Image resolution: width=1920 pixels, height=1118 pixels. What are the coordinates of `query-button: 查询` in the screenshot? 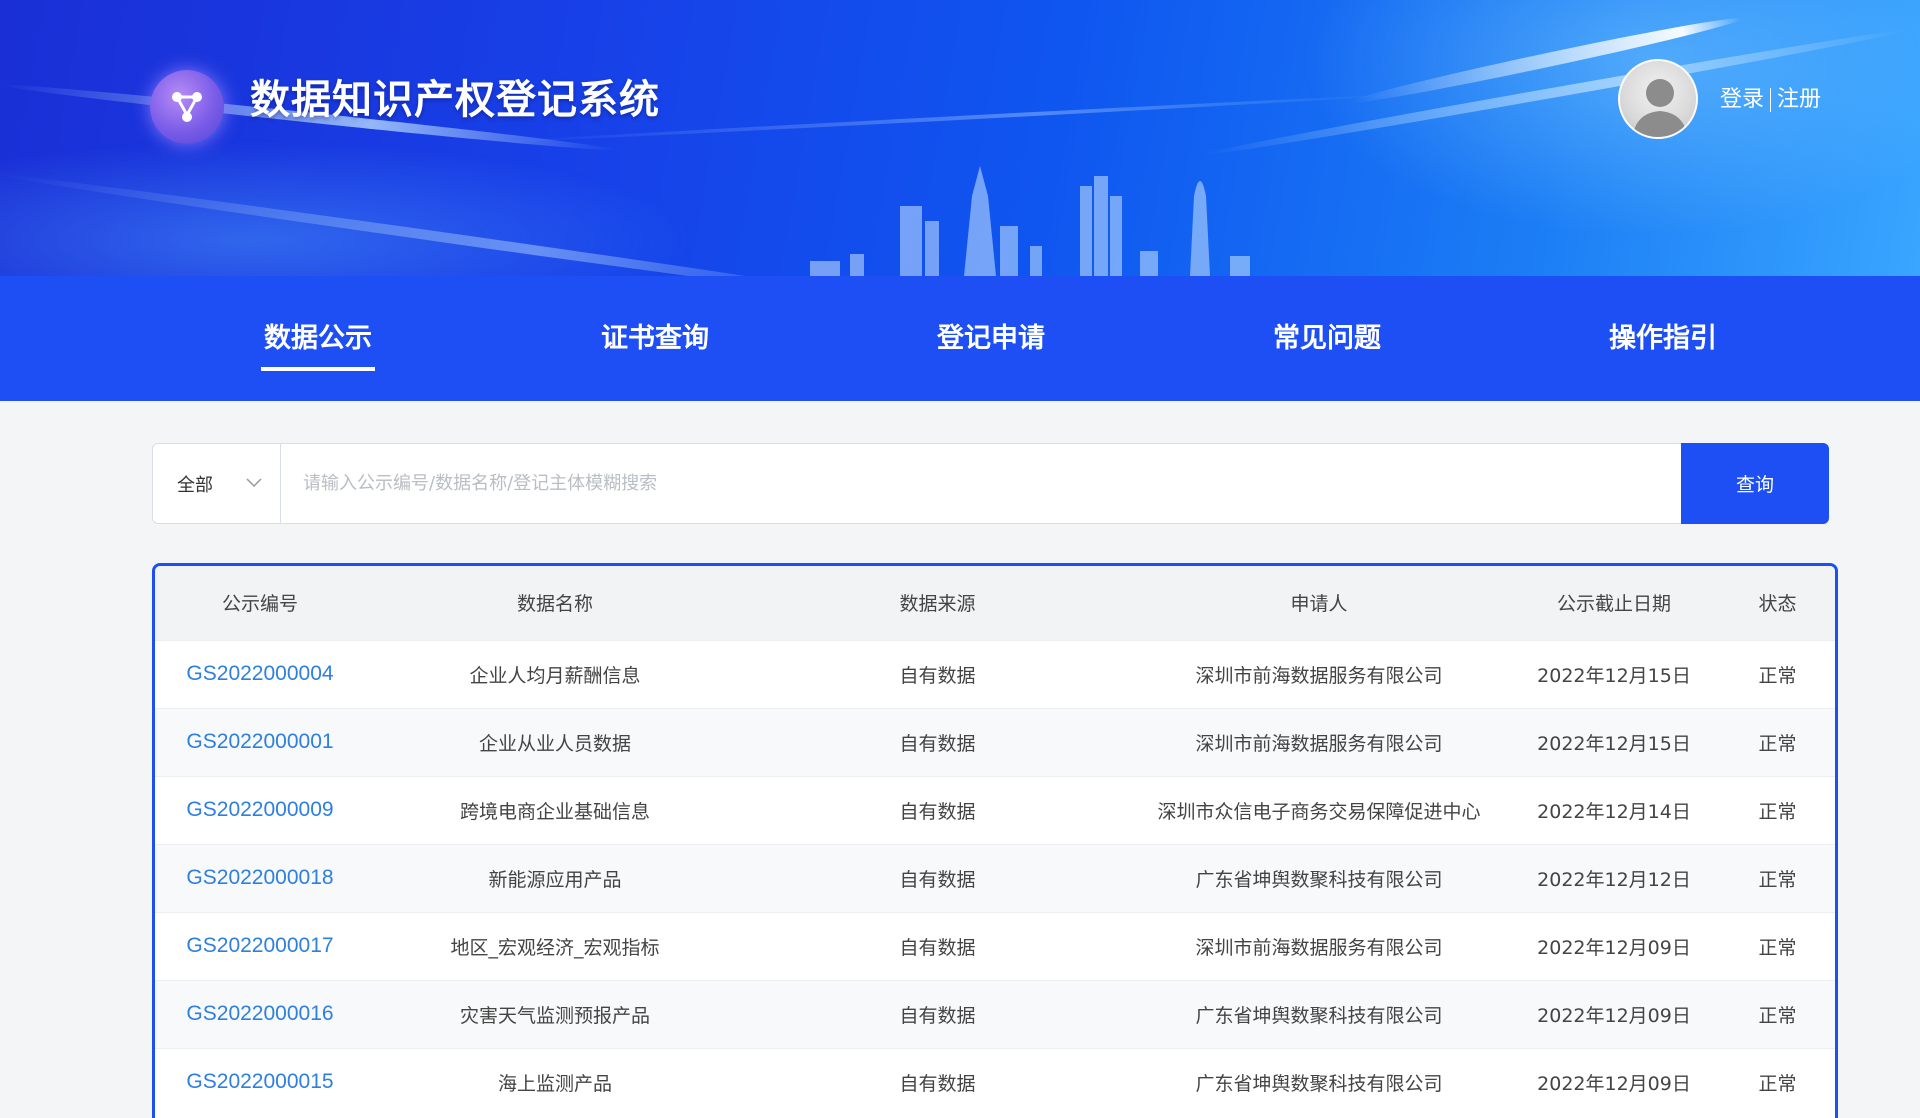 It's located at (1755, 483).